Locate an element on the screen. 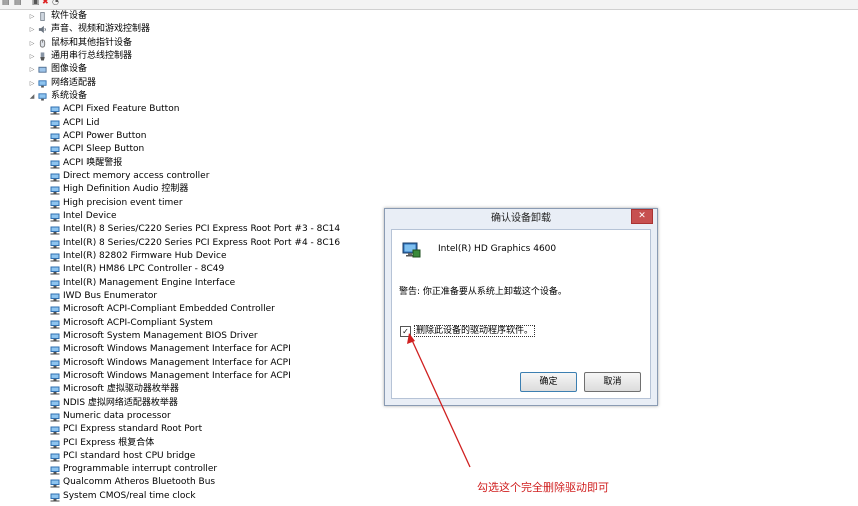  system-device-item: ACPI 唤醒警报 is located at coordinates (190, 163).